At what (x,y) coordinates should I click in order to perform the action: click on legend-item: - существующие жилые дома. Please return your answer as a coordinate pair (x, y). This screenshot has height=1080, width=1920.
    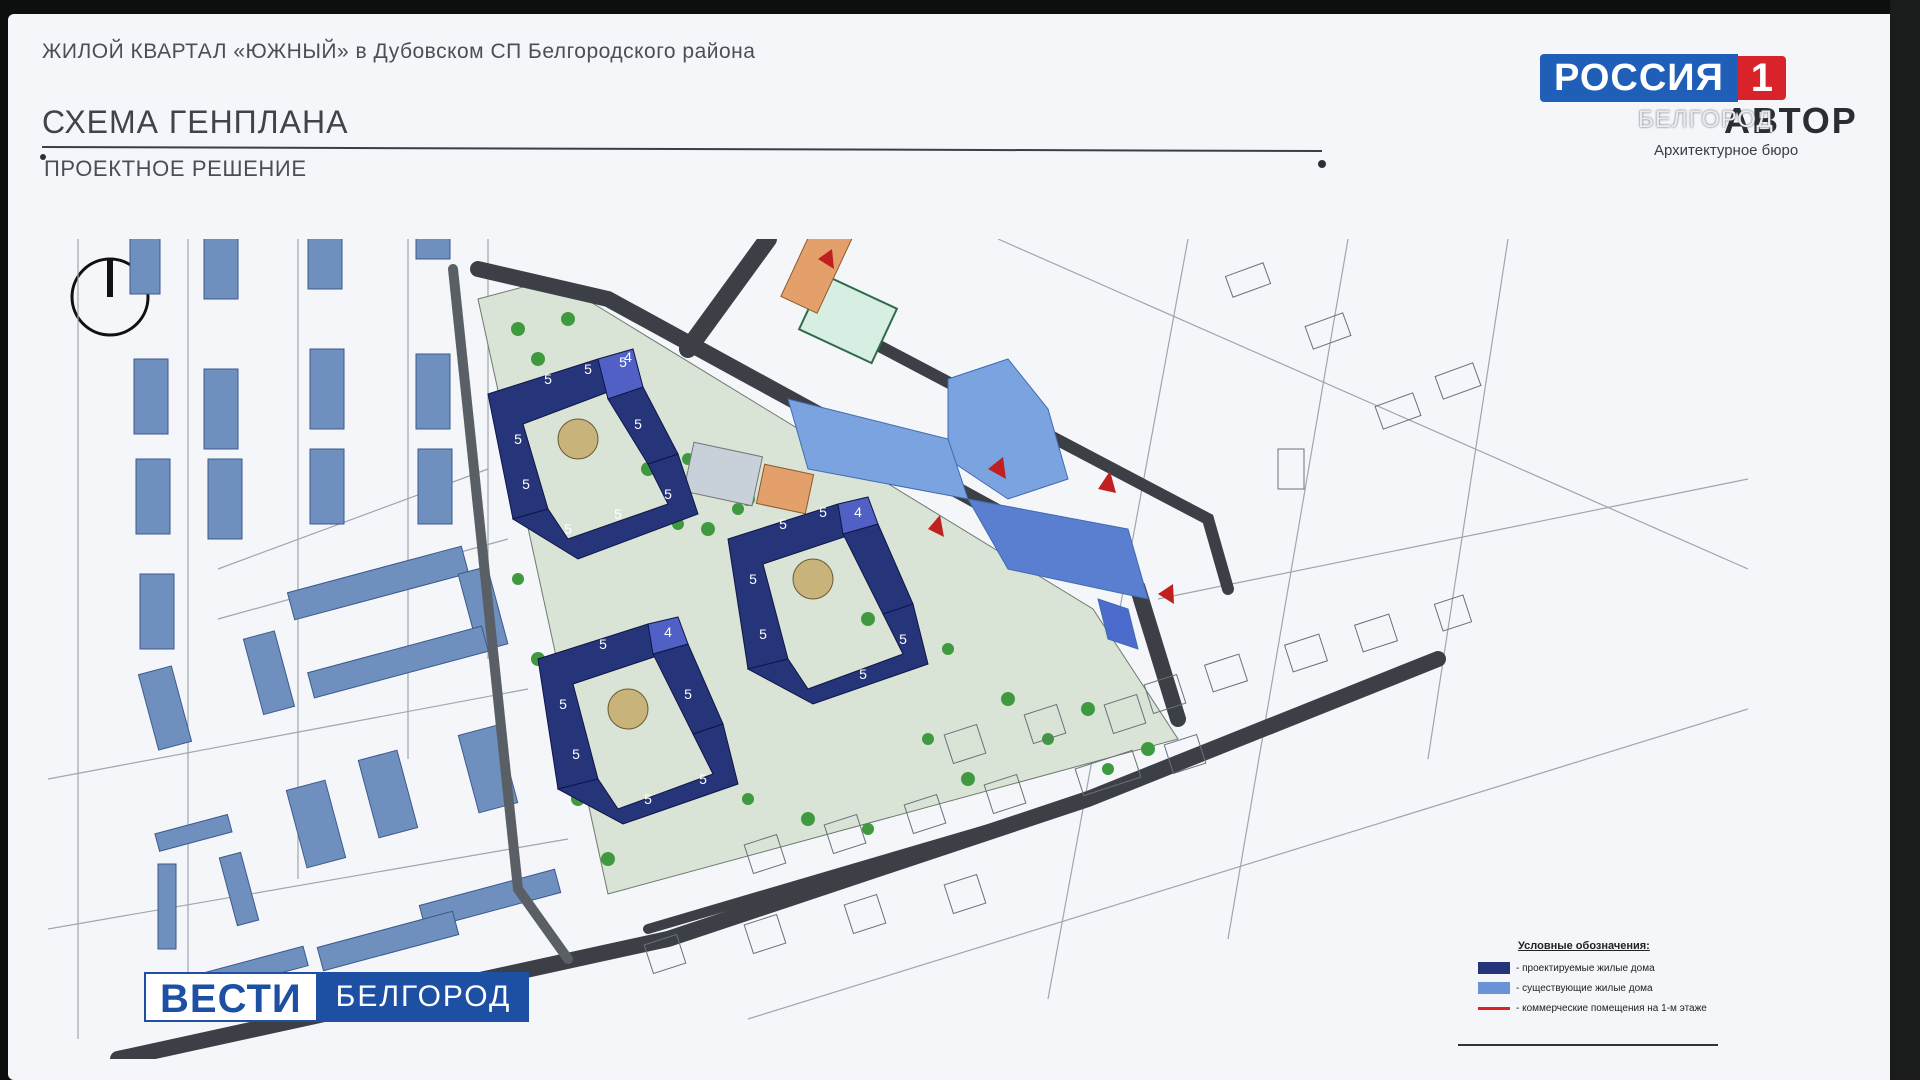
    Looking at the image, I should click on (1598, 988).